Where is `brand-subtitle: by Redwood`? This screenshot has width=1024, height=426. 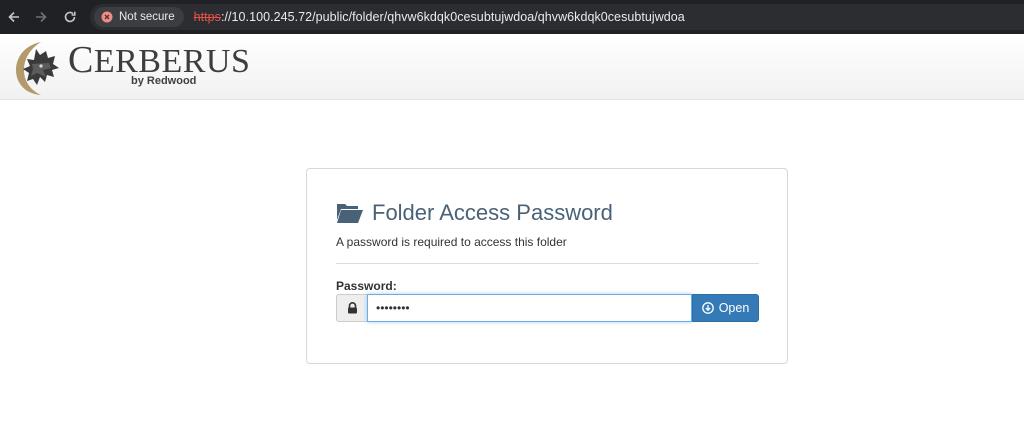 brand-subtitle: by Redwood is located at coordinates (164, 81).